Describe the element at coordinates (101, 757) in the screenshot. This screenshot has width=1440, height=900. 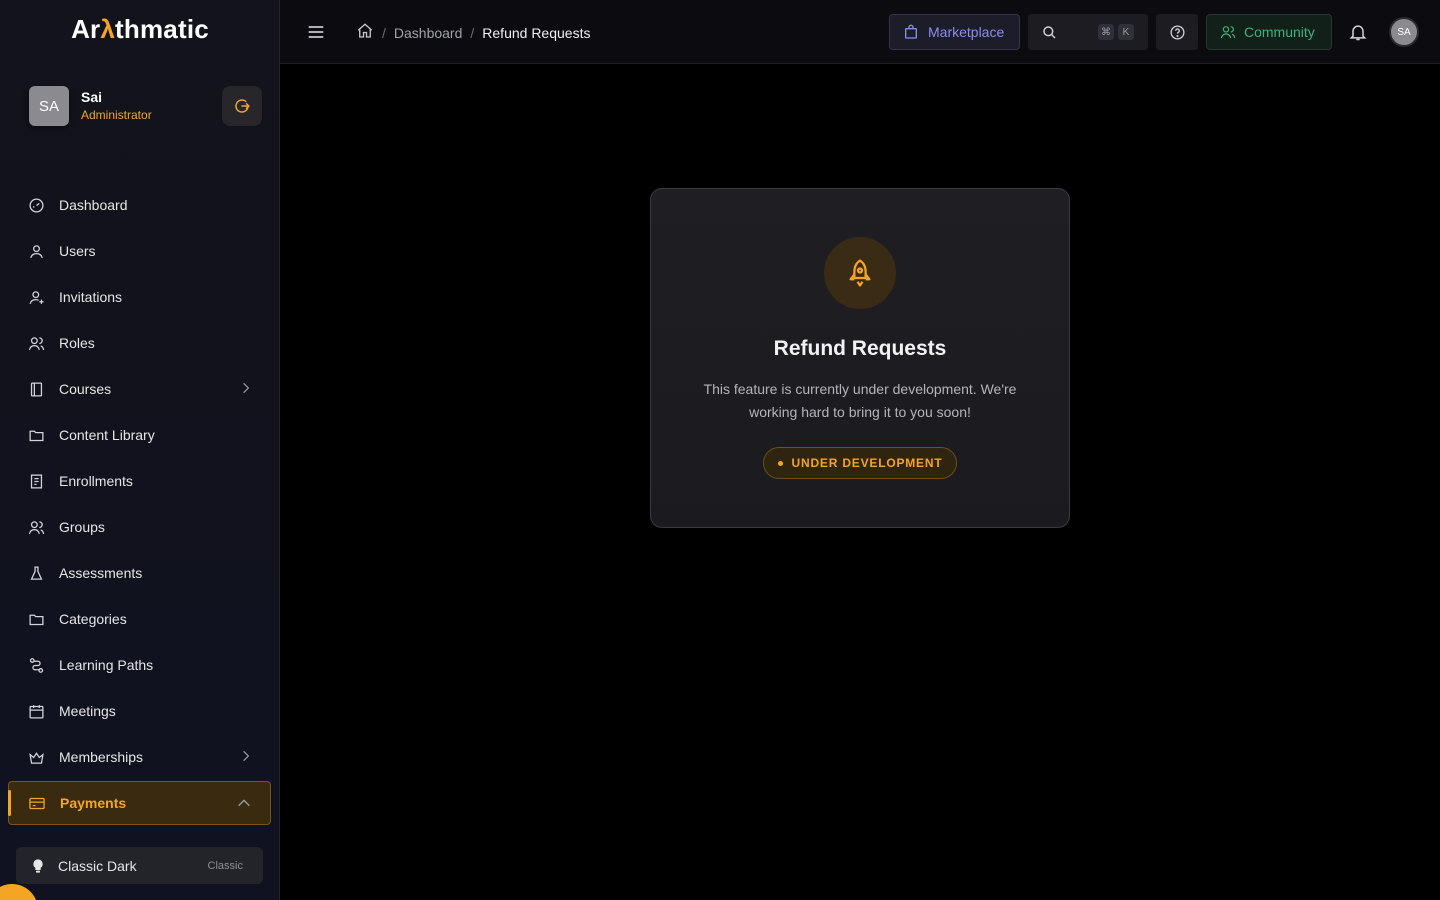
I see `sidebar-item-label: Memberships` at that location.